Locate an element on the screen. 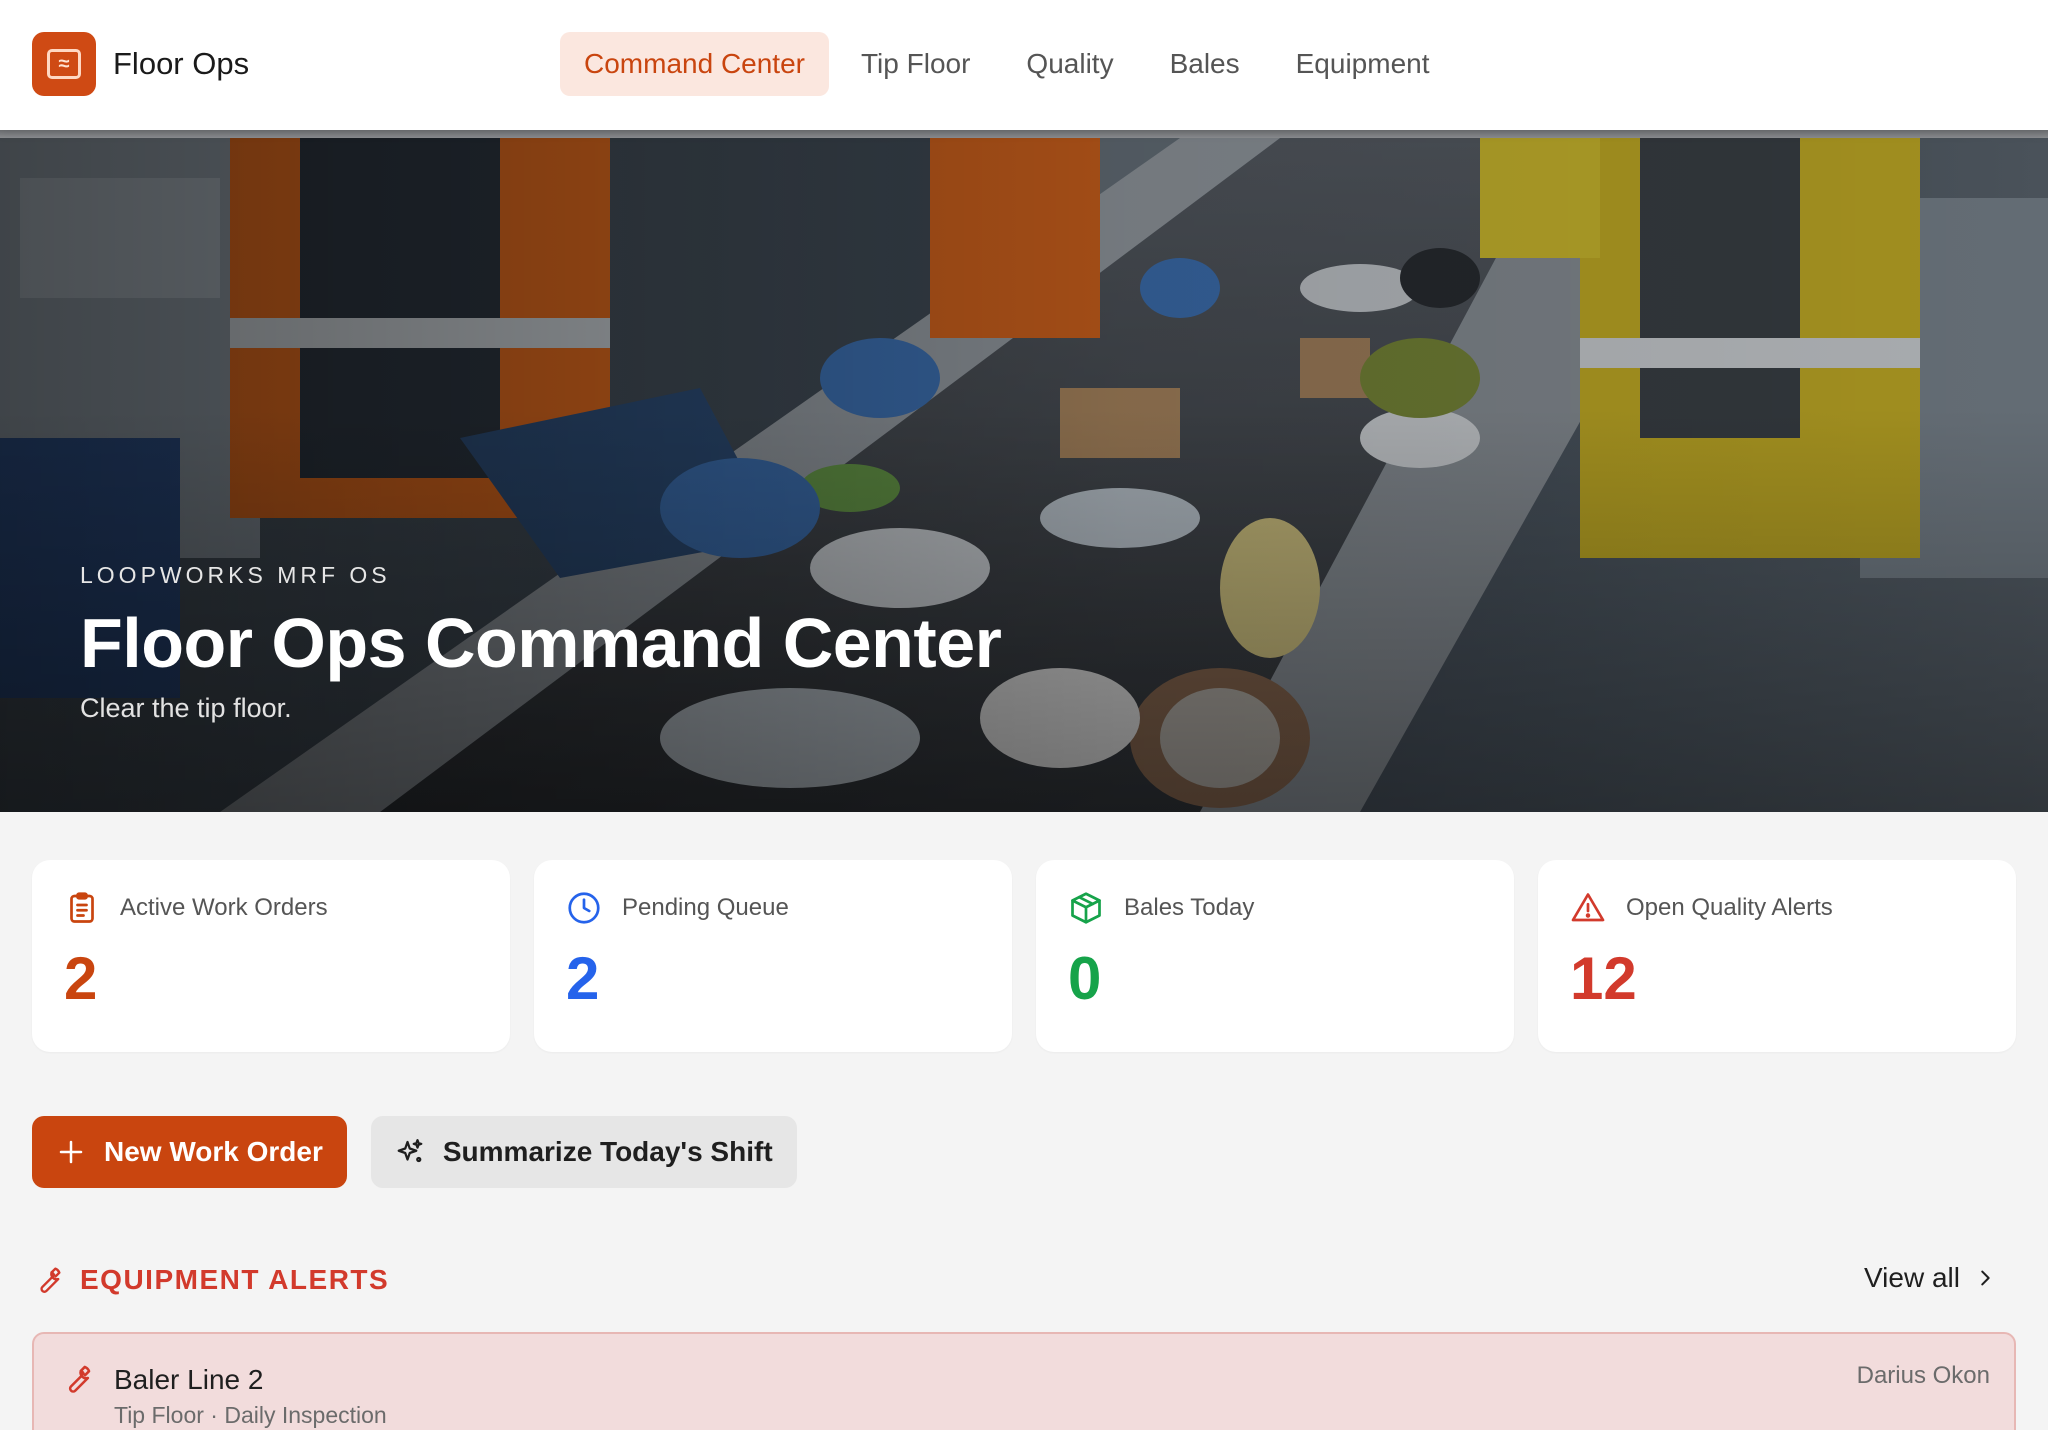  summarize-shift-button: Summarize Today's Shift is located at coordinates (583, 1152).